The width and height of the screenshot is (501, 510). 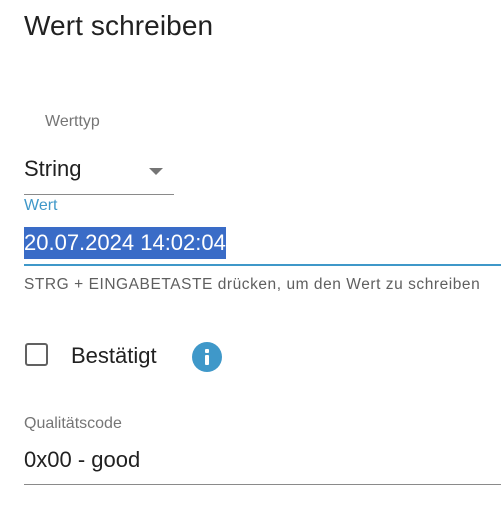 What do you see at coordinates (156, 171) in the screenshot?
I see `dropdown-arrow-icon` at bounding box center [156, 171].